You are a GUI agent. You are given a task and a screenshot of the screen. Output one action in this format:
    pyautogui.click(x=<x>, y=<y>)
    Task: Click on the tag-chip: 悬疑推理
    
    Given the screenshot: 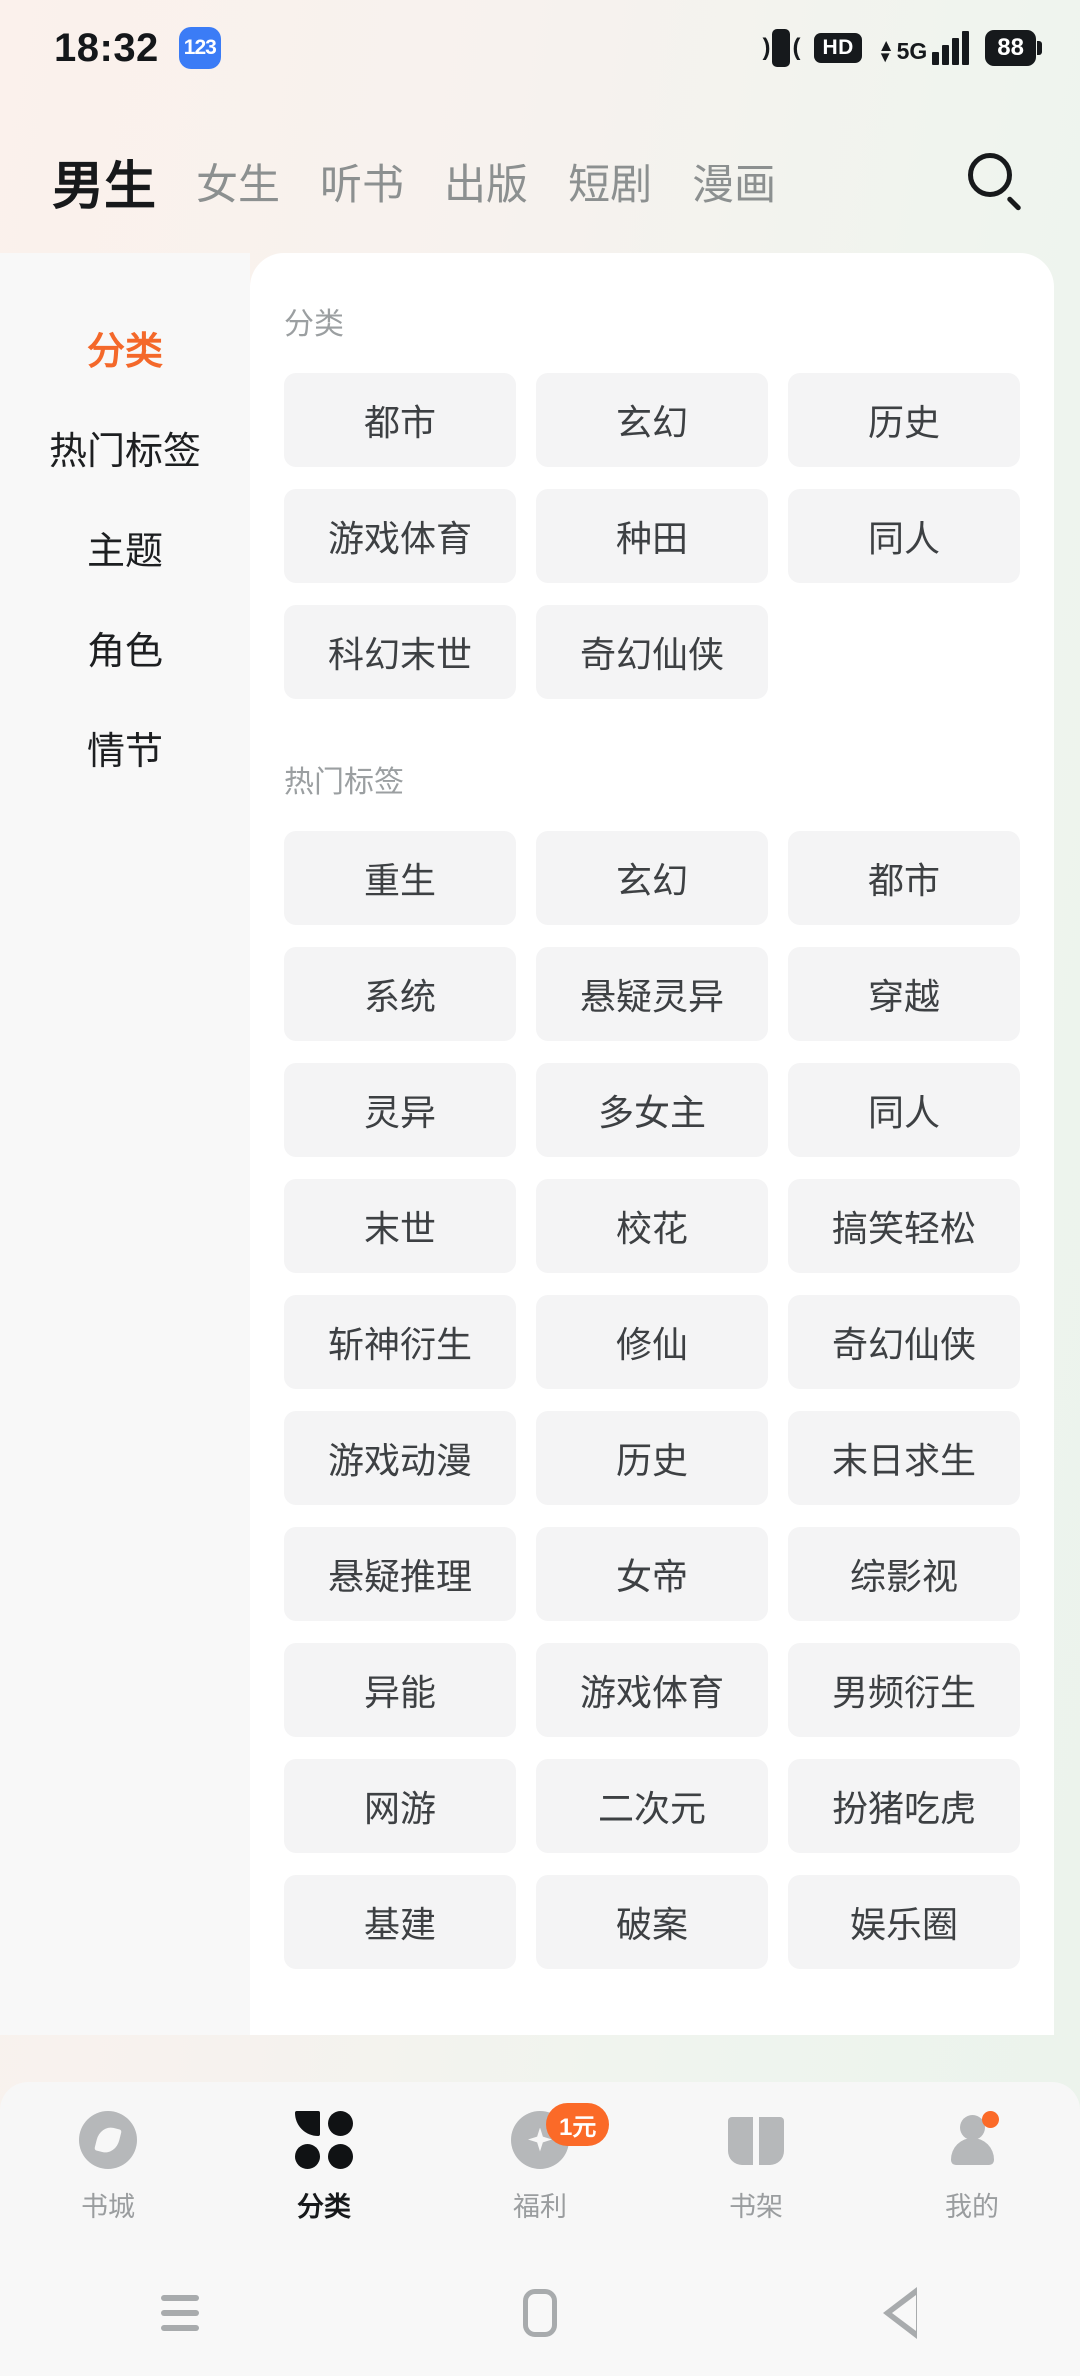 What is the action you would take?
    pyautogui.click(x=400, y=1574)
    